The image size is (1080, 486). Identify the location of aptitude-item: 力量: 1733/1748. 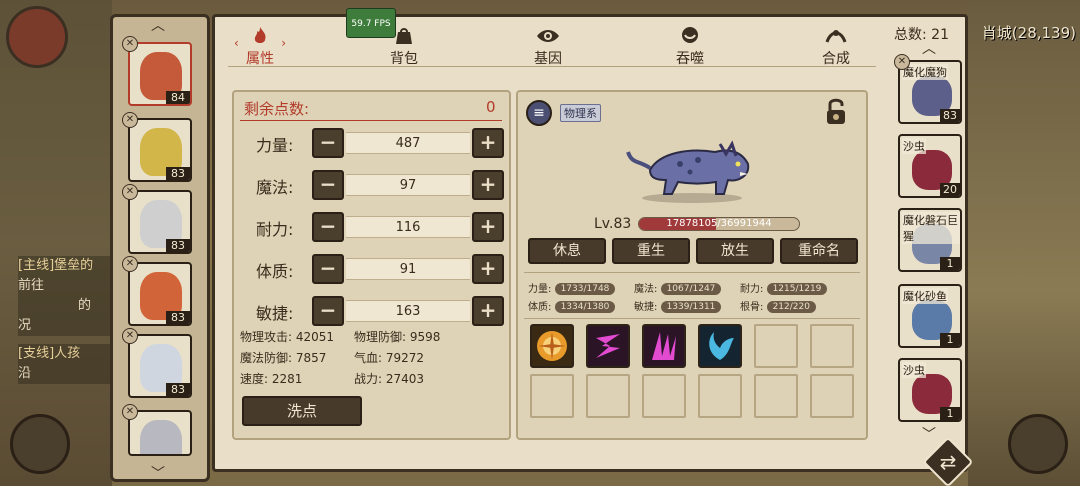
(572, 287).